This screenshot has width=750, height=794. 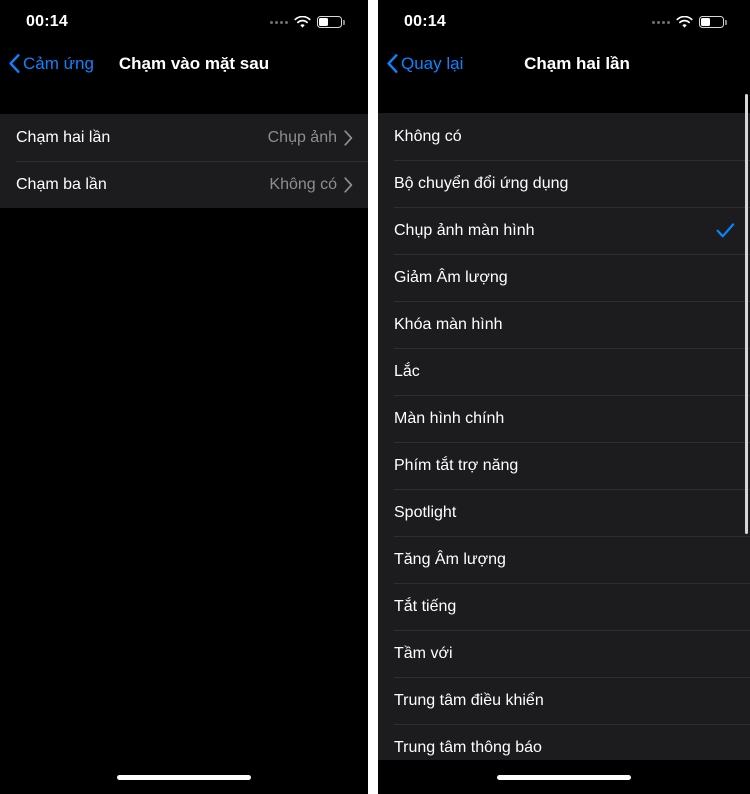 I want to click on option-row: Phím tắt trợ năng, so click(x=564, y=465).